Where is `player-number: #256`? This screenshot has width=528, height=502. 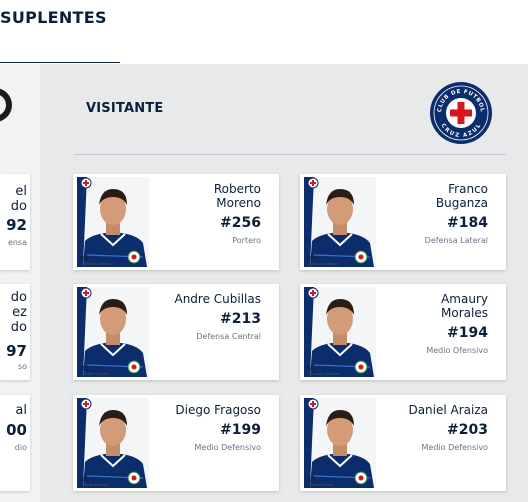 player-number: #256 is located at coordinates (240, 223).